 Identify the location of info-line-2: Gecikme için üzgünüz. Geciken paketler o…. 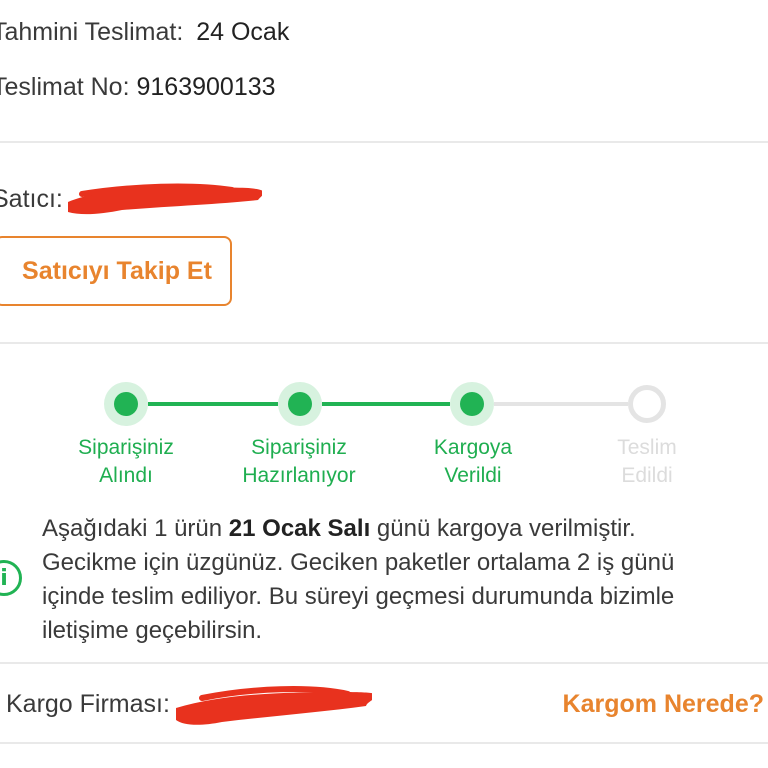
(358, 562).